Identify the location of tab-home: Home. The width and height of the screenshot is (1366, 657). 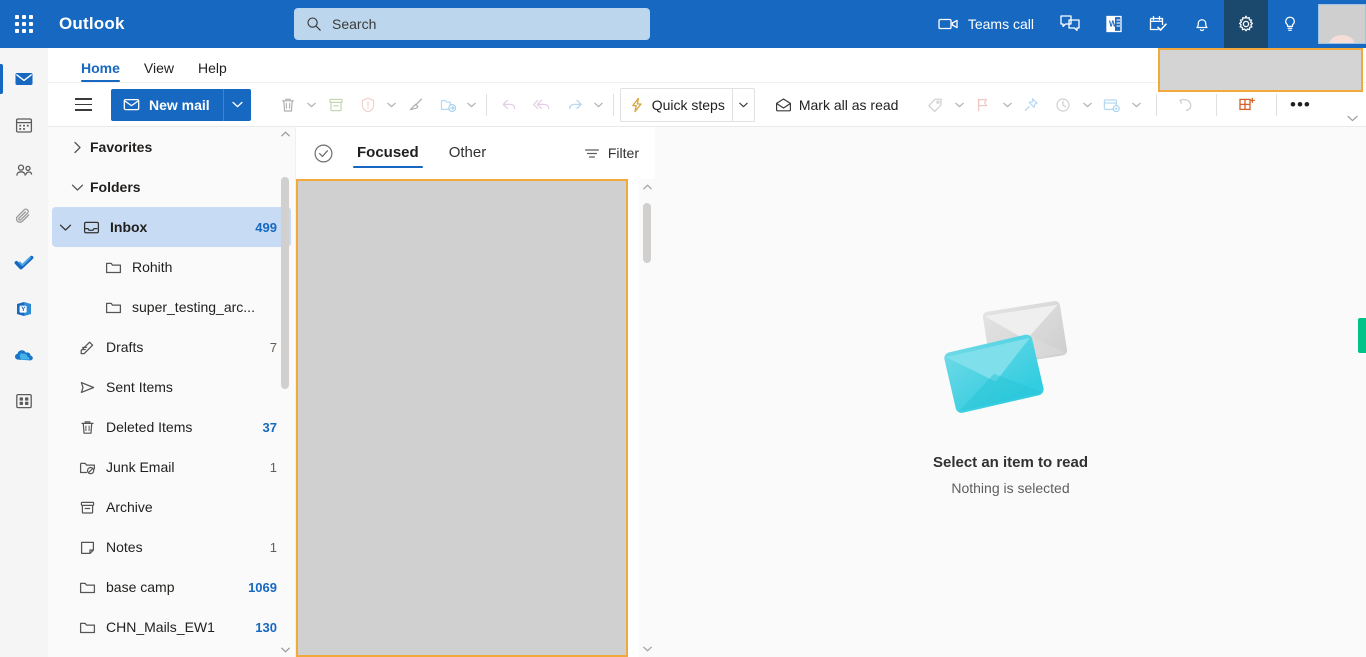
(100, 71).